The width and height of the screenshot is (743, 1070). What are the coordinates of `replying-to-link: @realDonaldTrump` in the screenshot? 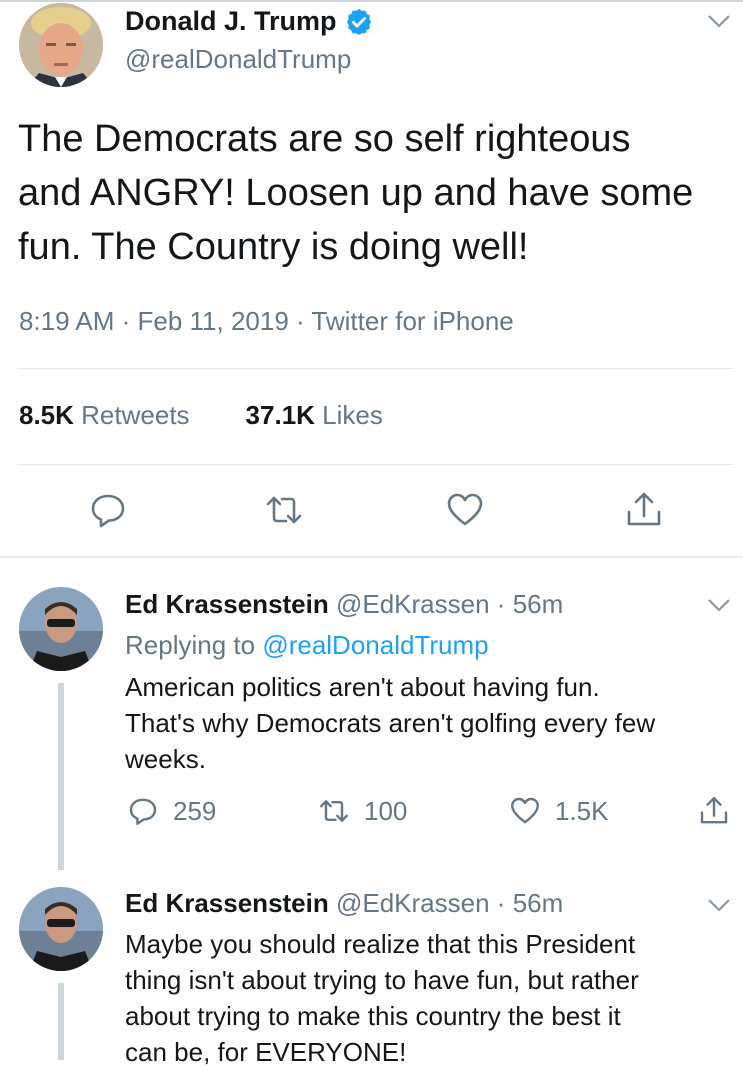 It's located at (375, 645).